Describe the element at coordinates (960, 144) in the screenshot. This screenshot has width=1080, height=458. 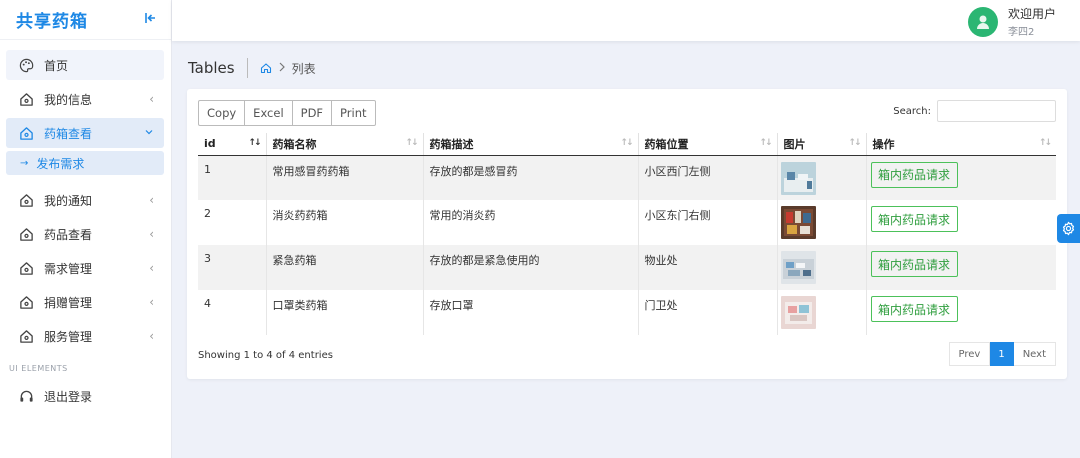
I see `column-header-action: 操作 ↑↓` at that location.